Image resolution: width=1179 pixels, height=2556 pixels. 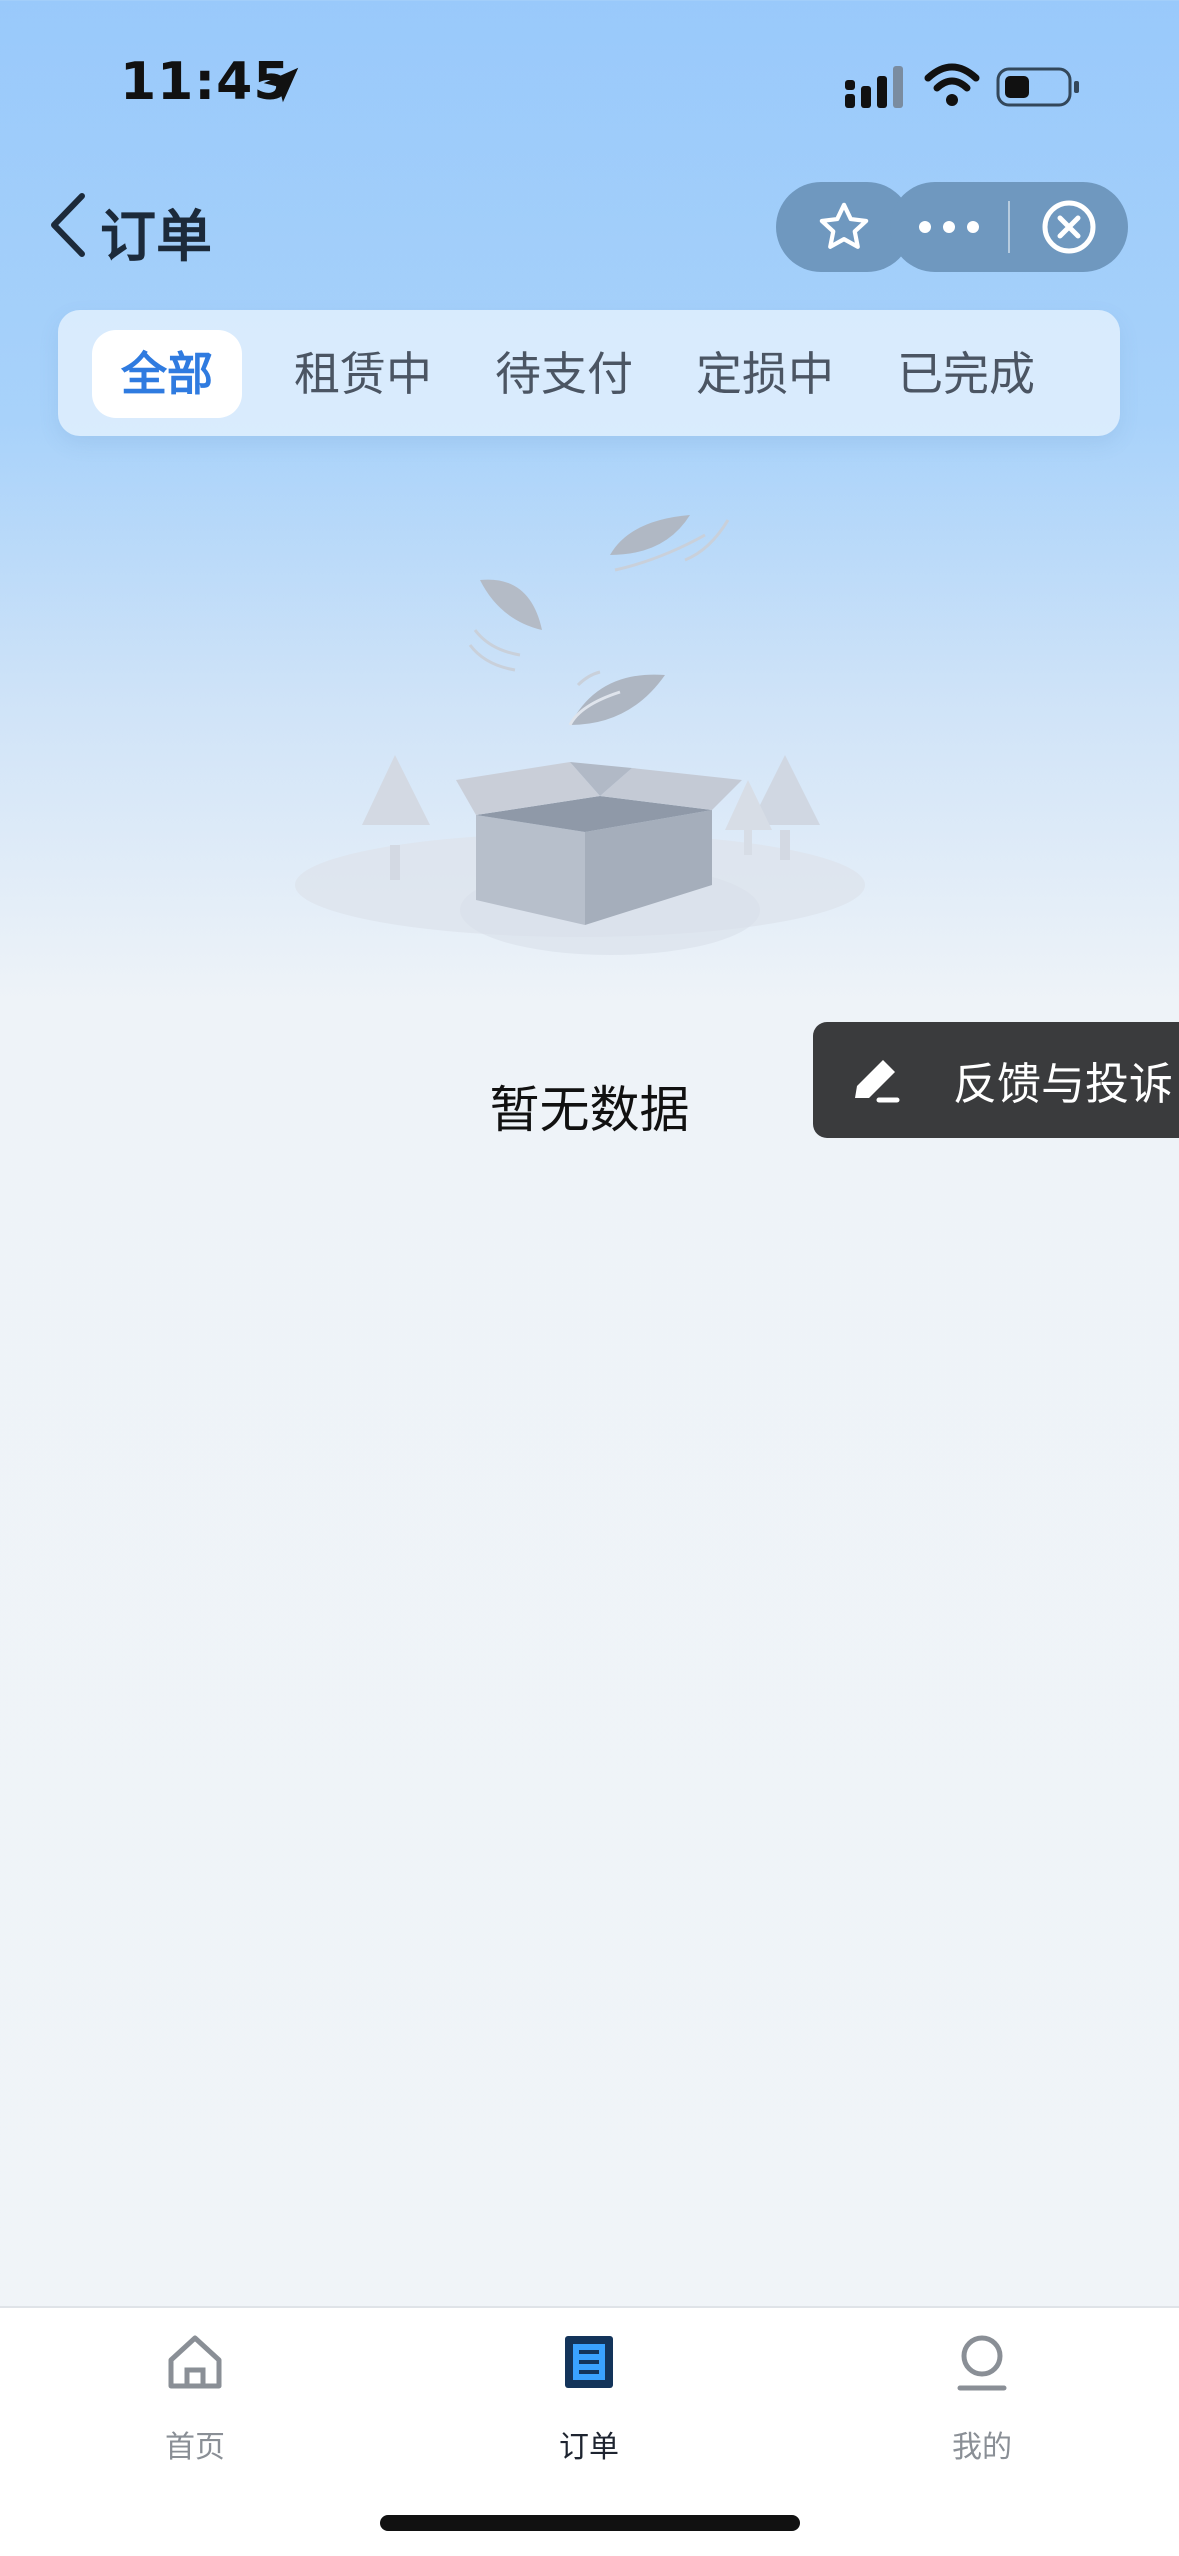 I want to click on nav-home: 首页, so click(x=195, y=2398).